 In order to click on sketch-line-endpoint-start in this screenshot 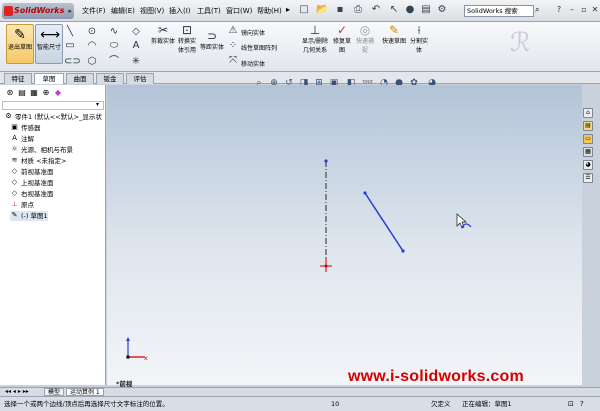, I will do `click(365, 193)`.